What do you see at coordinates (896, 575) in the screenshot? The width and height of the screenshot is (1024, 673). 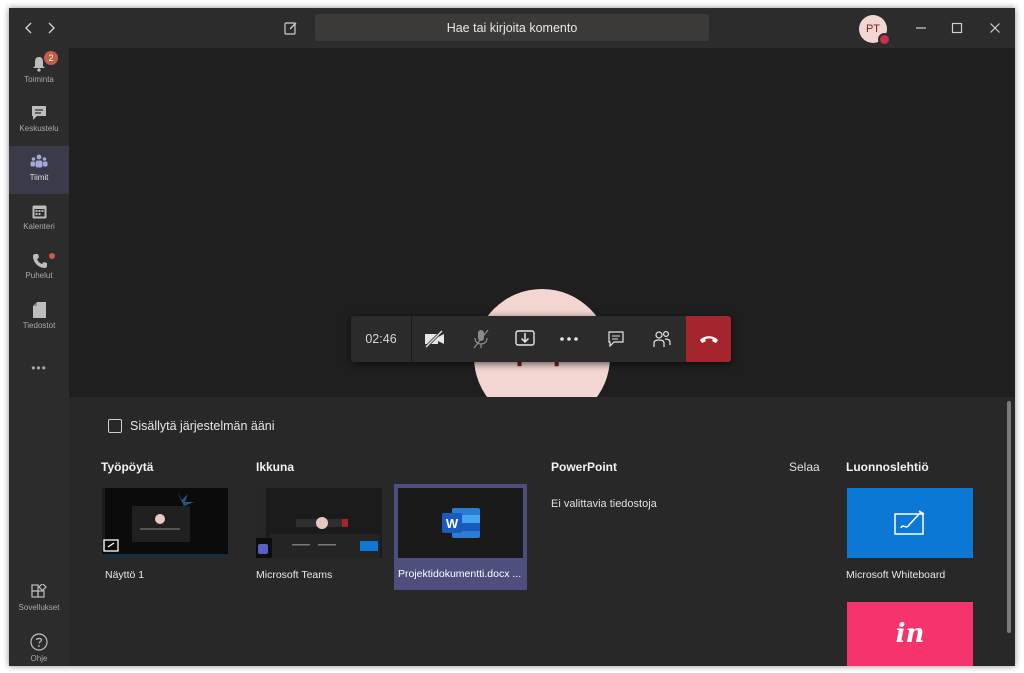 I see `microsoft-whiteboard-label: Microsoft Whiteboard` at bounding box center [896, 575].